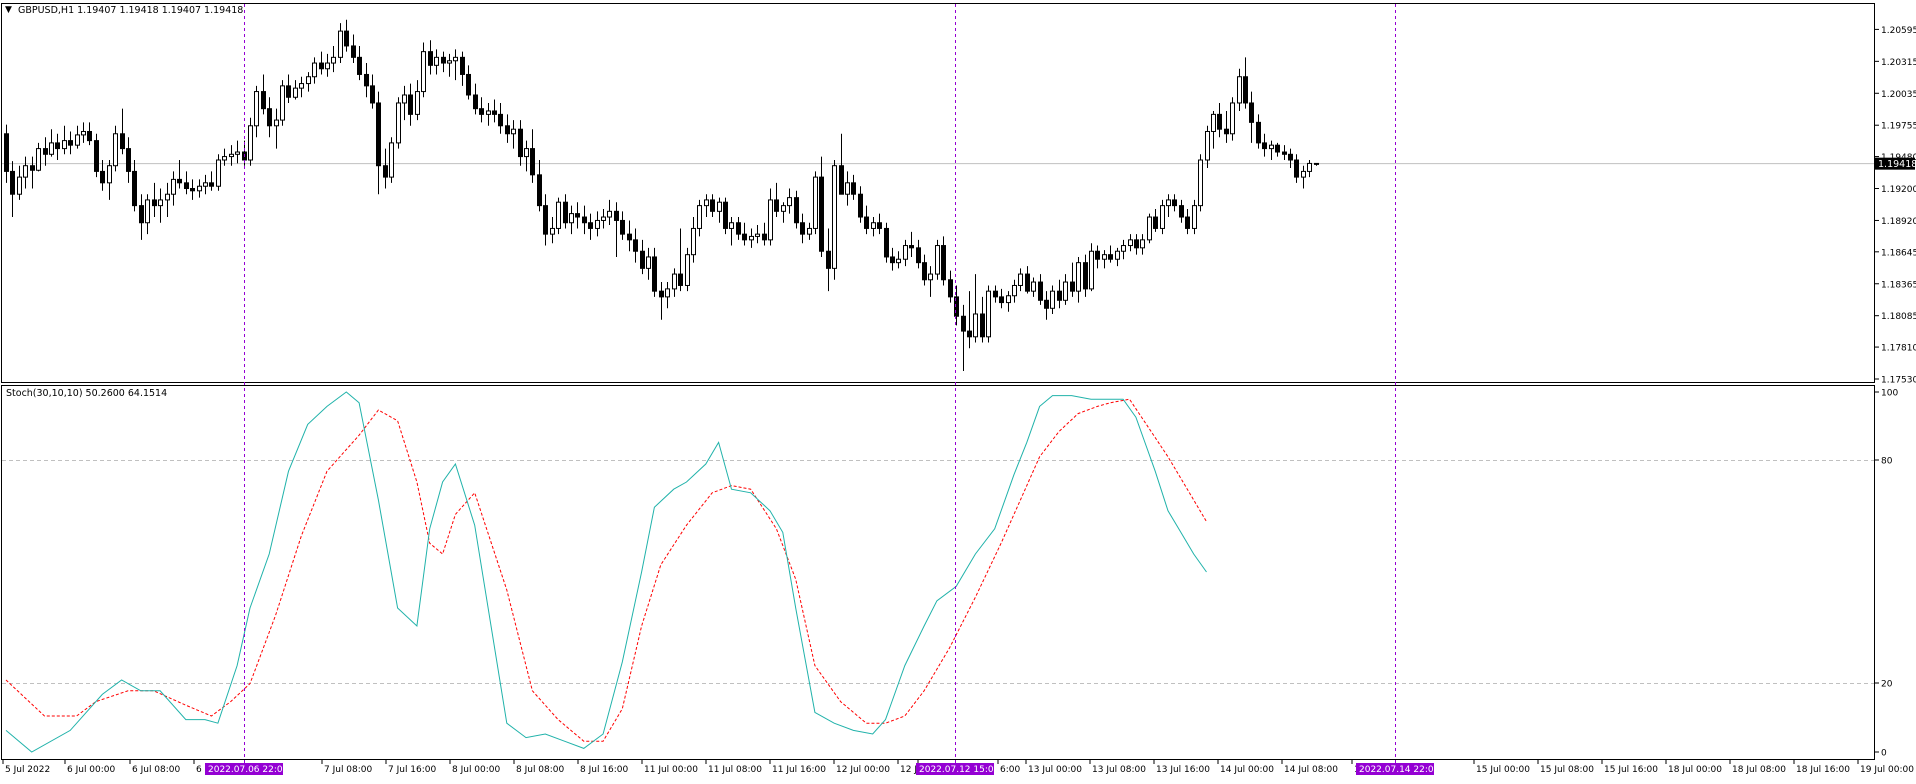 The height and width of the screenshot is (784, 1916). Describe the element at coordinates (8, 10) in the screenshot. I see `collapse-arrow-icon: ▼` at that location.